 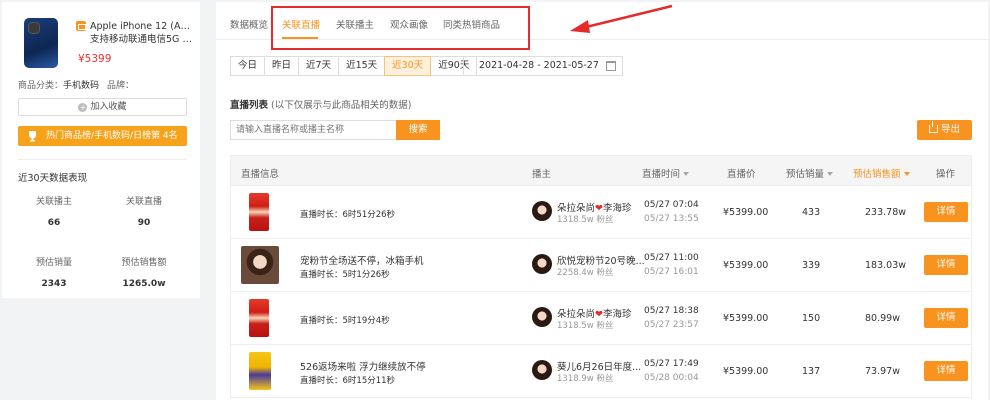 What do you see at coordinates (348, 381) in the screenshot?
I see `live-duration: 直播时长：6时15分11秒` at bounding box center [348, 381].